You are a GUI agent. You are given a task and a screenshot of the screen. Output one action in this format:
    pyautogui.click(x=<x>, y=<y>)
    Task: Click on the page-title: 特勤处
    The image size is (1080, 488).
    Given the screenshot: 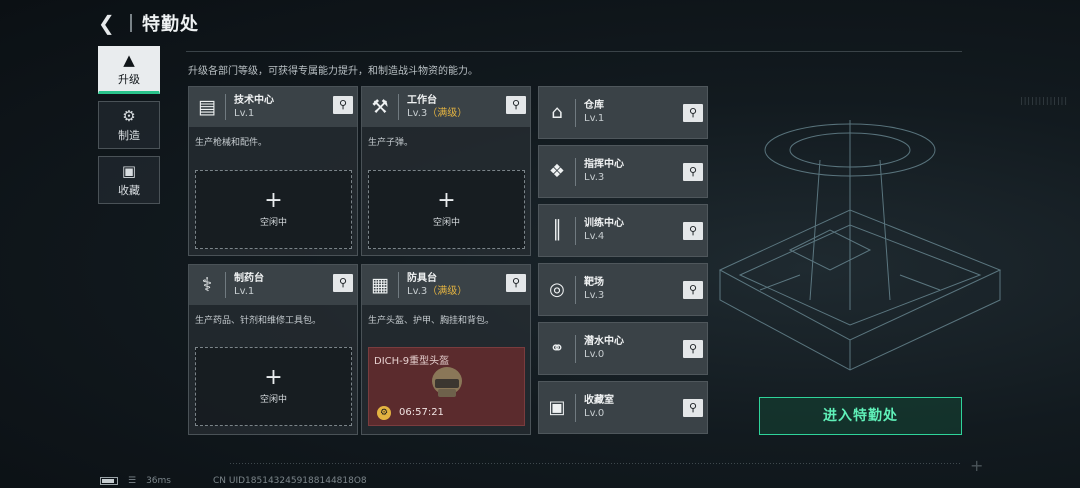 What is the action you would take?
    pyautogui.click(x=170, y=24)
    